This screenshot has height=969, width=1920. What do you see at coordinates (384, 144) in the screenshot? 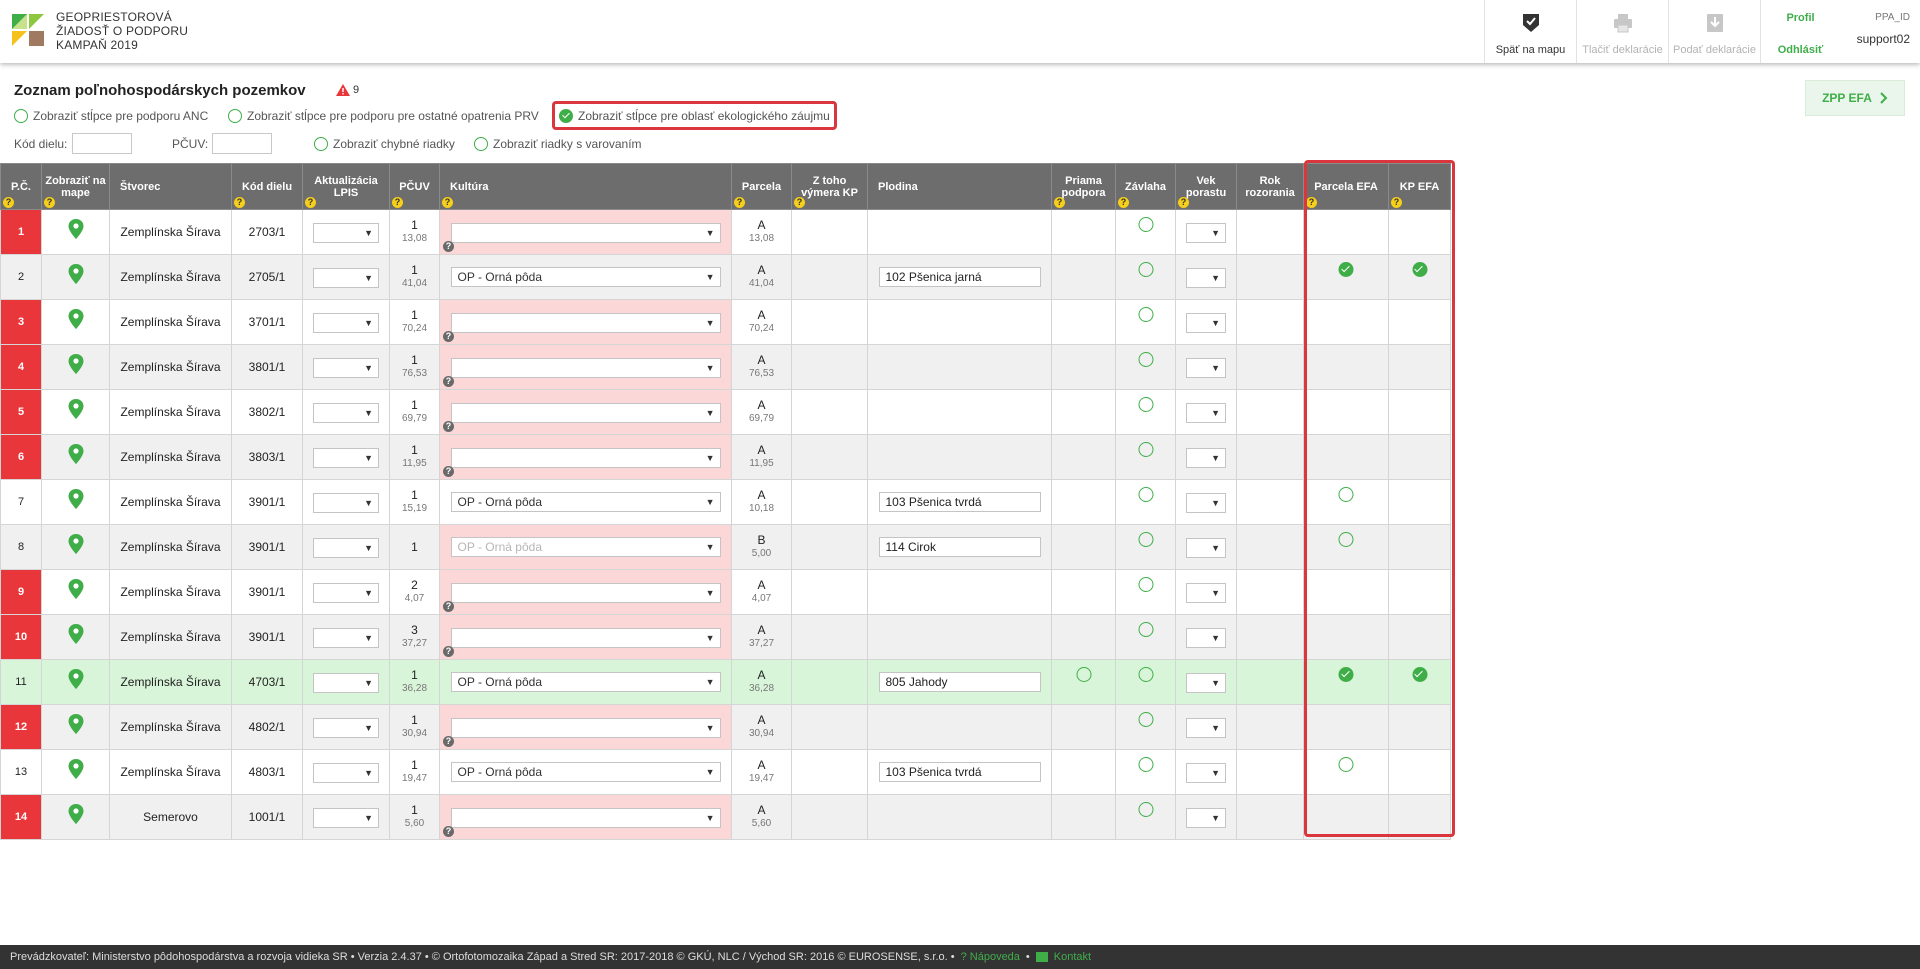
I see `filter-errors-toggle: Zobraziť chybné riadky` at bounding box center [384, 144].